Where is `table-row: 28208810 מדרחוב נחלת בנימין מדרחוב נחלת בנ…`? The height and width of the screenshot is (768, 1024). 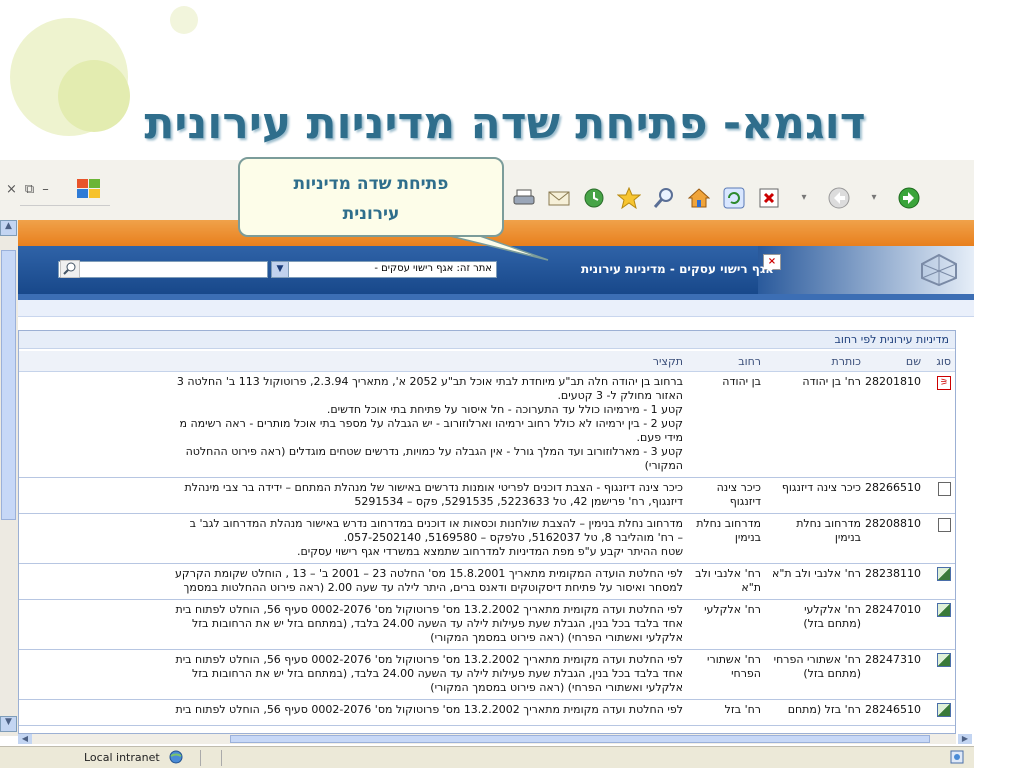
table-row: 28208810 מדרחוב נחלת בנימין מדרחוב נחלת בנ… is located at coordinates (487, 538).